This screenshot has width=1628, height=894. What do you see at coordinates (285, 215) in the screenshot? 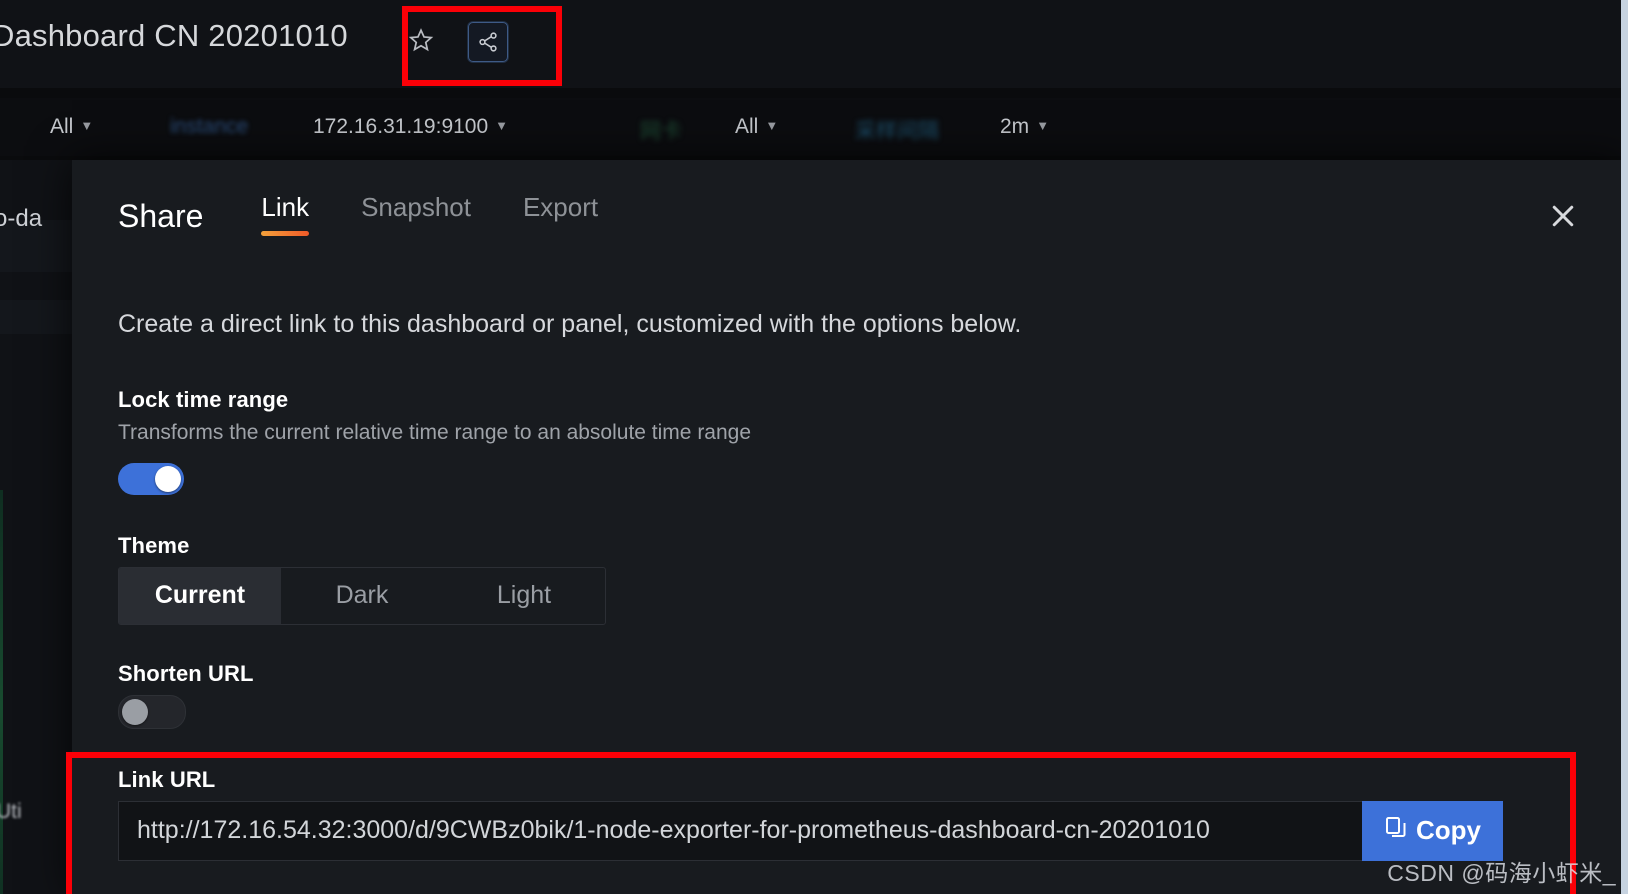
I see `tab-link: Link` at bounding box center [285, 215].